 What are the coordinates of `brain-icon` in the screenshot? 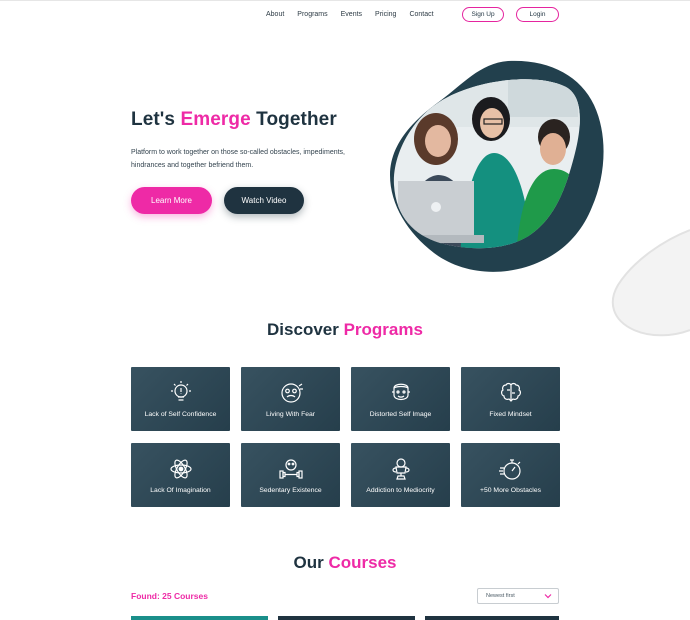 It's located at (510, 392).